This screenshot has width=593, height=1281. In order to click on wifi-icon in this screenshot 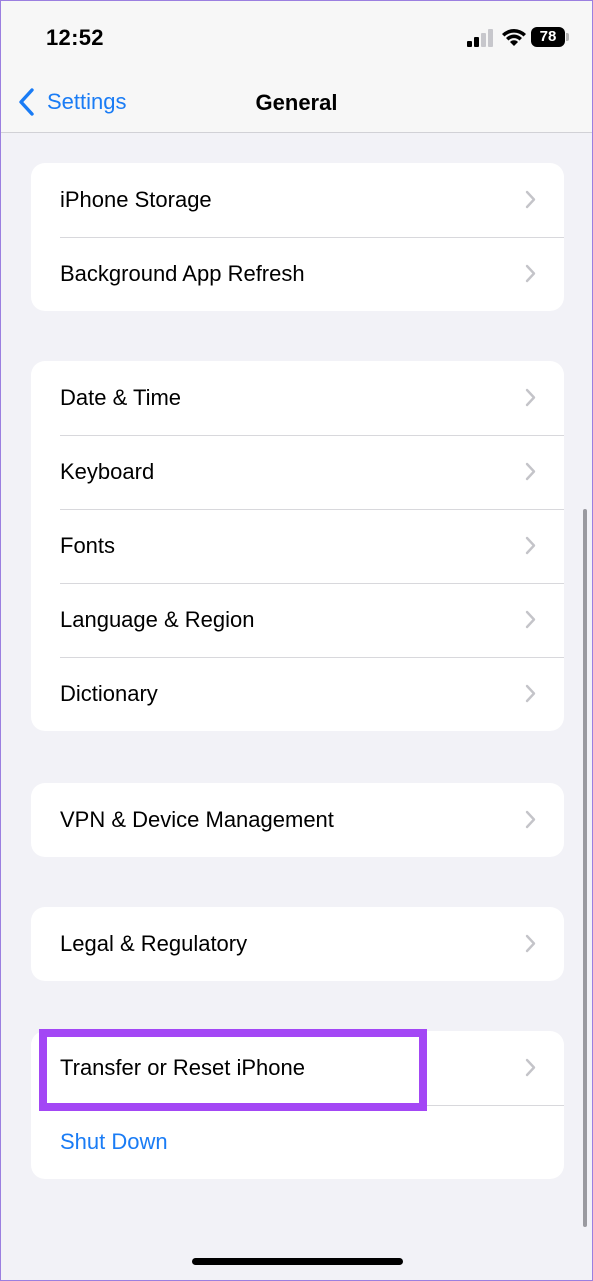, I will do `click(514, 37)`.